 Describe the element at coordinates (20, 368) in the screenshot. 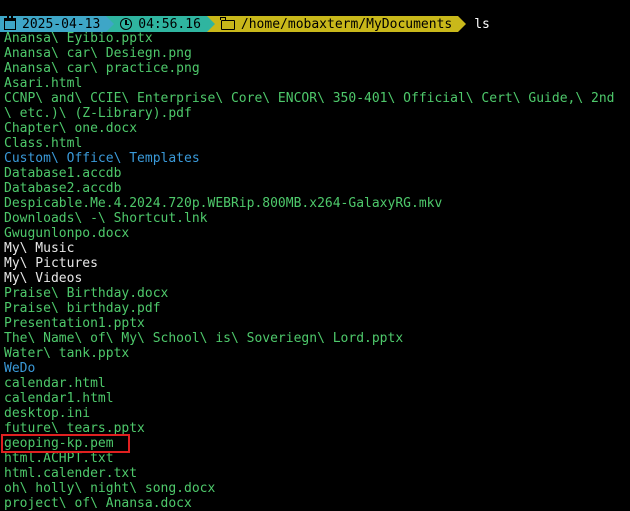

I see `directory-entry: WeDo` at that location.